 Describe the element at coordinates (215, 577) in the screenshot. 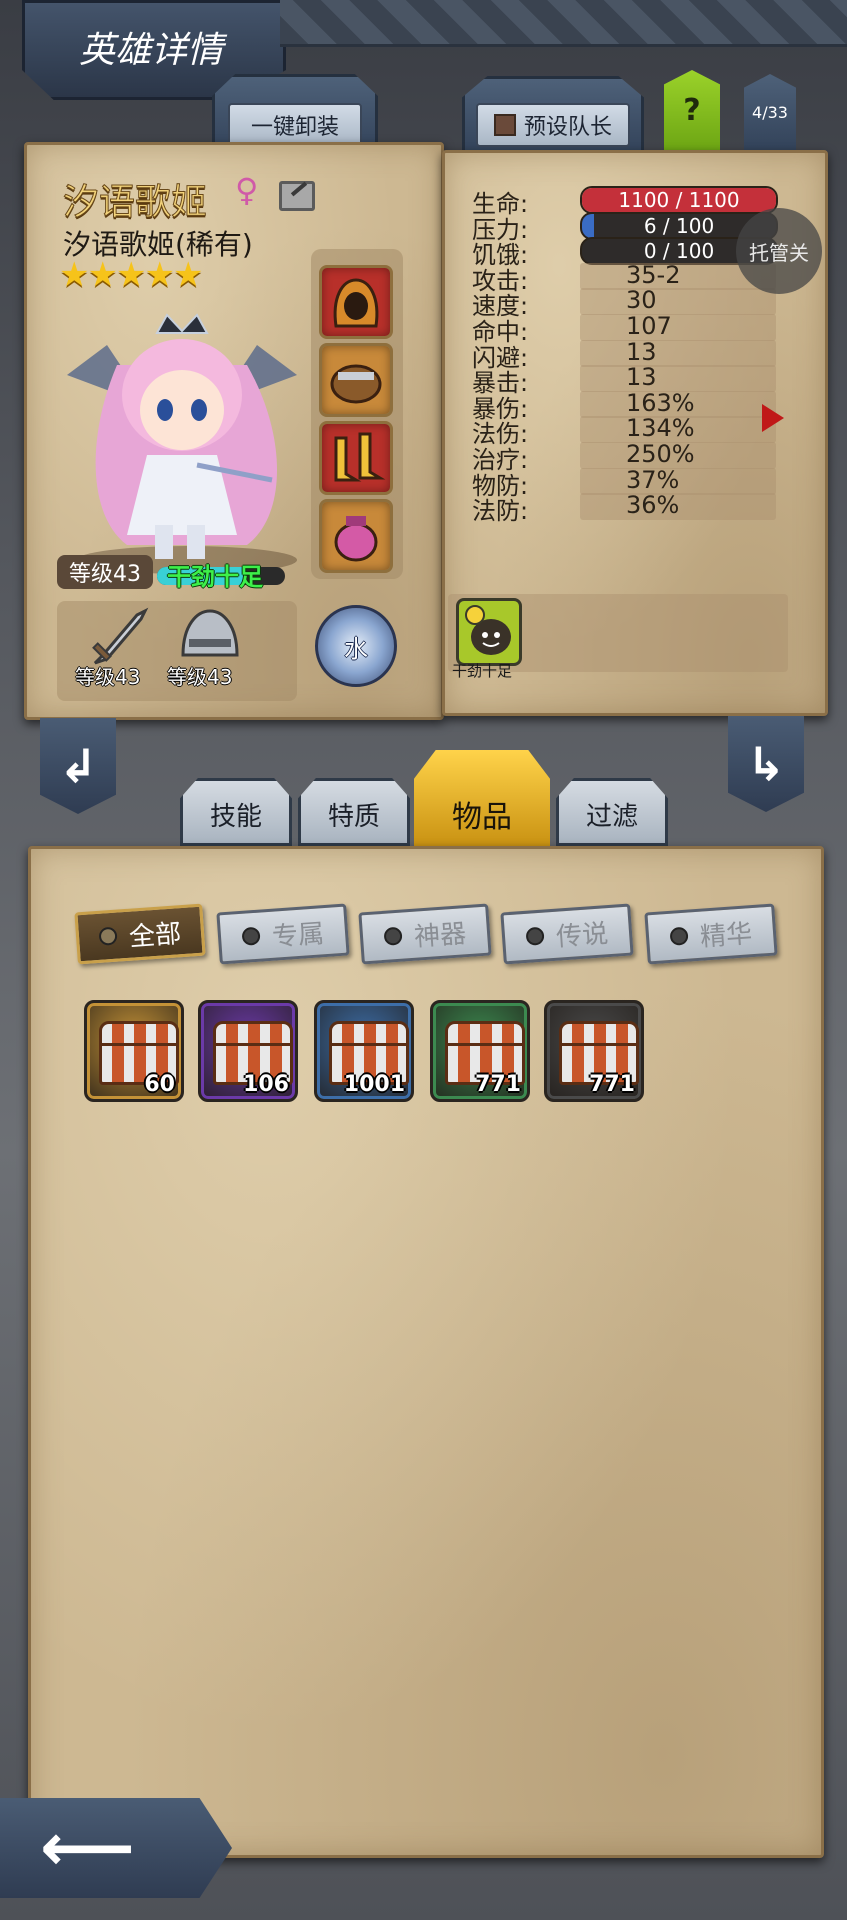

I see `mood-label: 干劲十足` at that location.